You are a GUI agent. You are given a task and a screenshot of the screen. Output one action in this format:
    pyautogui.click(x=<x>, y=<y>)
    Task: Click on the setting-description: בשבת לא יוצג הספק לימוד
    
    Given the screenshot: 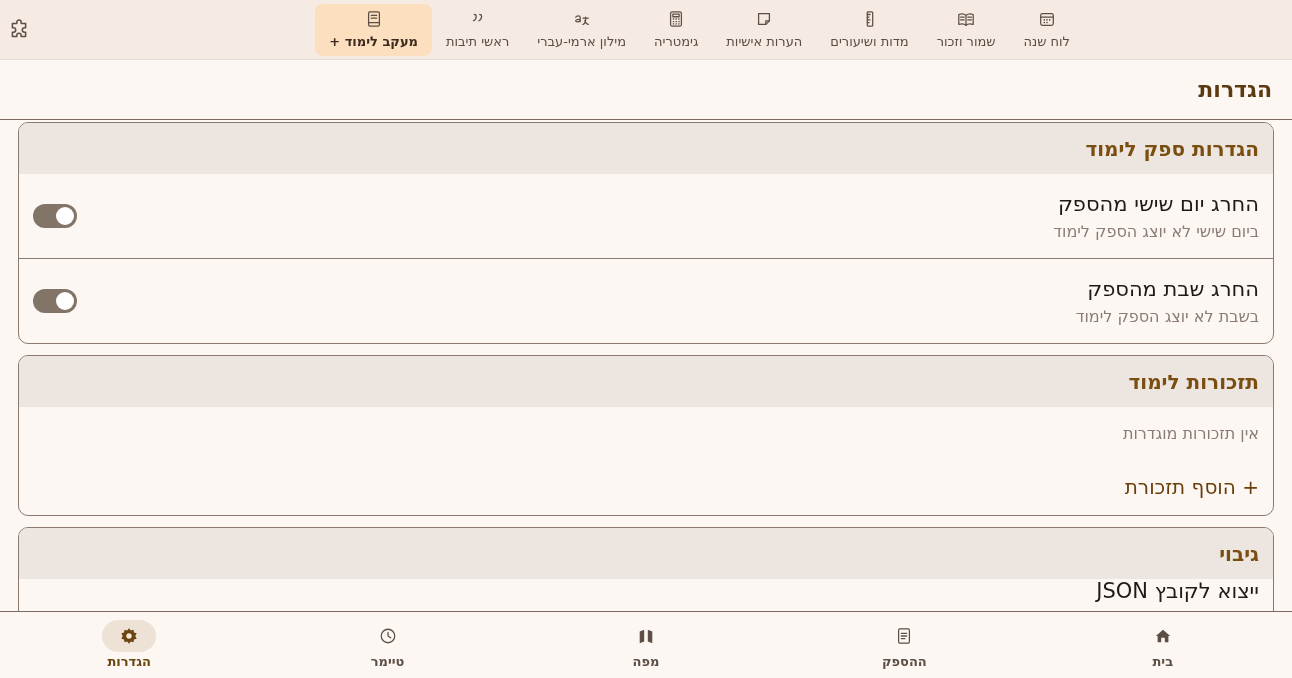 What is the action you would take?
    pyautogui.click(x=1167, y=316)
    